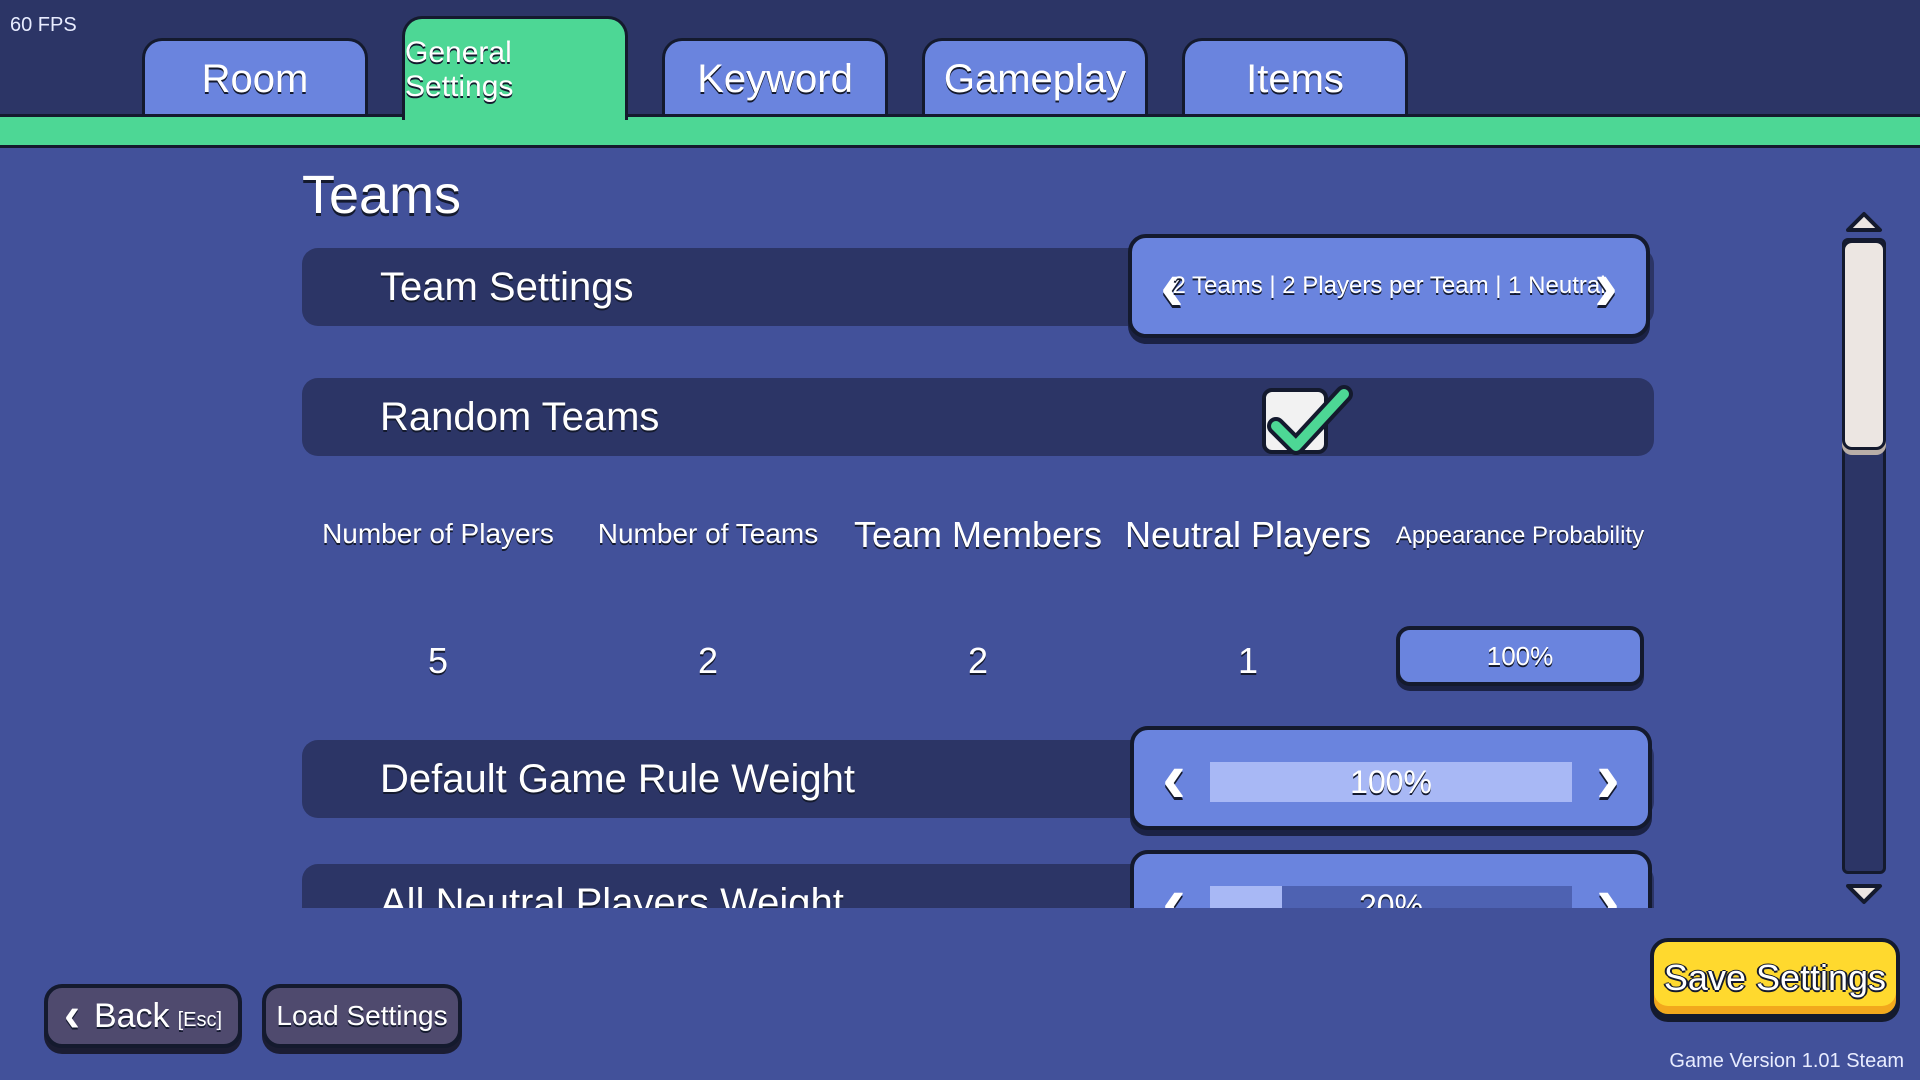 This screenshot has height=1080, width=1920. What do you see at coordinates (612, 894) in the screenshot?
I see `neutral-weight-label: All Neutral Players Weight` at bounding box center [612, 894].